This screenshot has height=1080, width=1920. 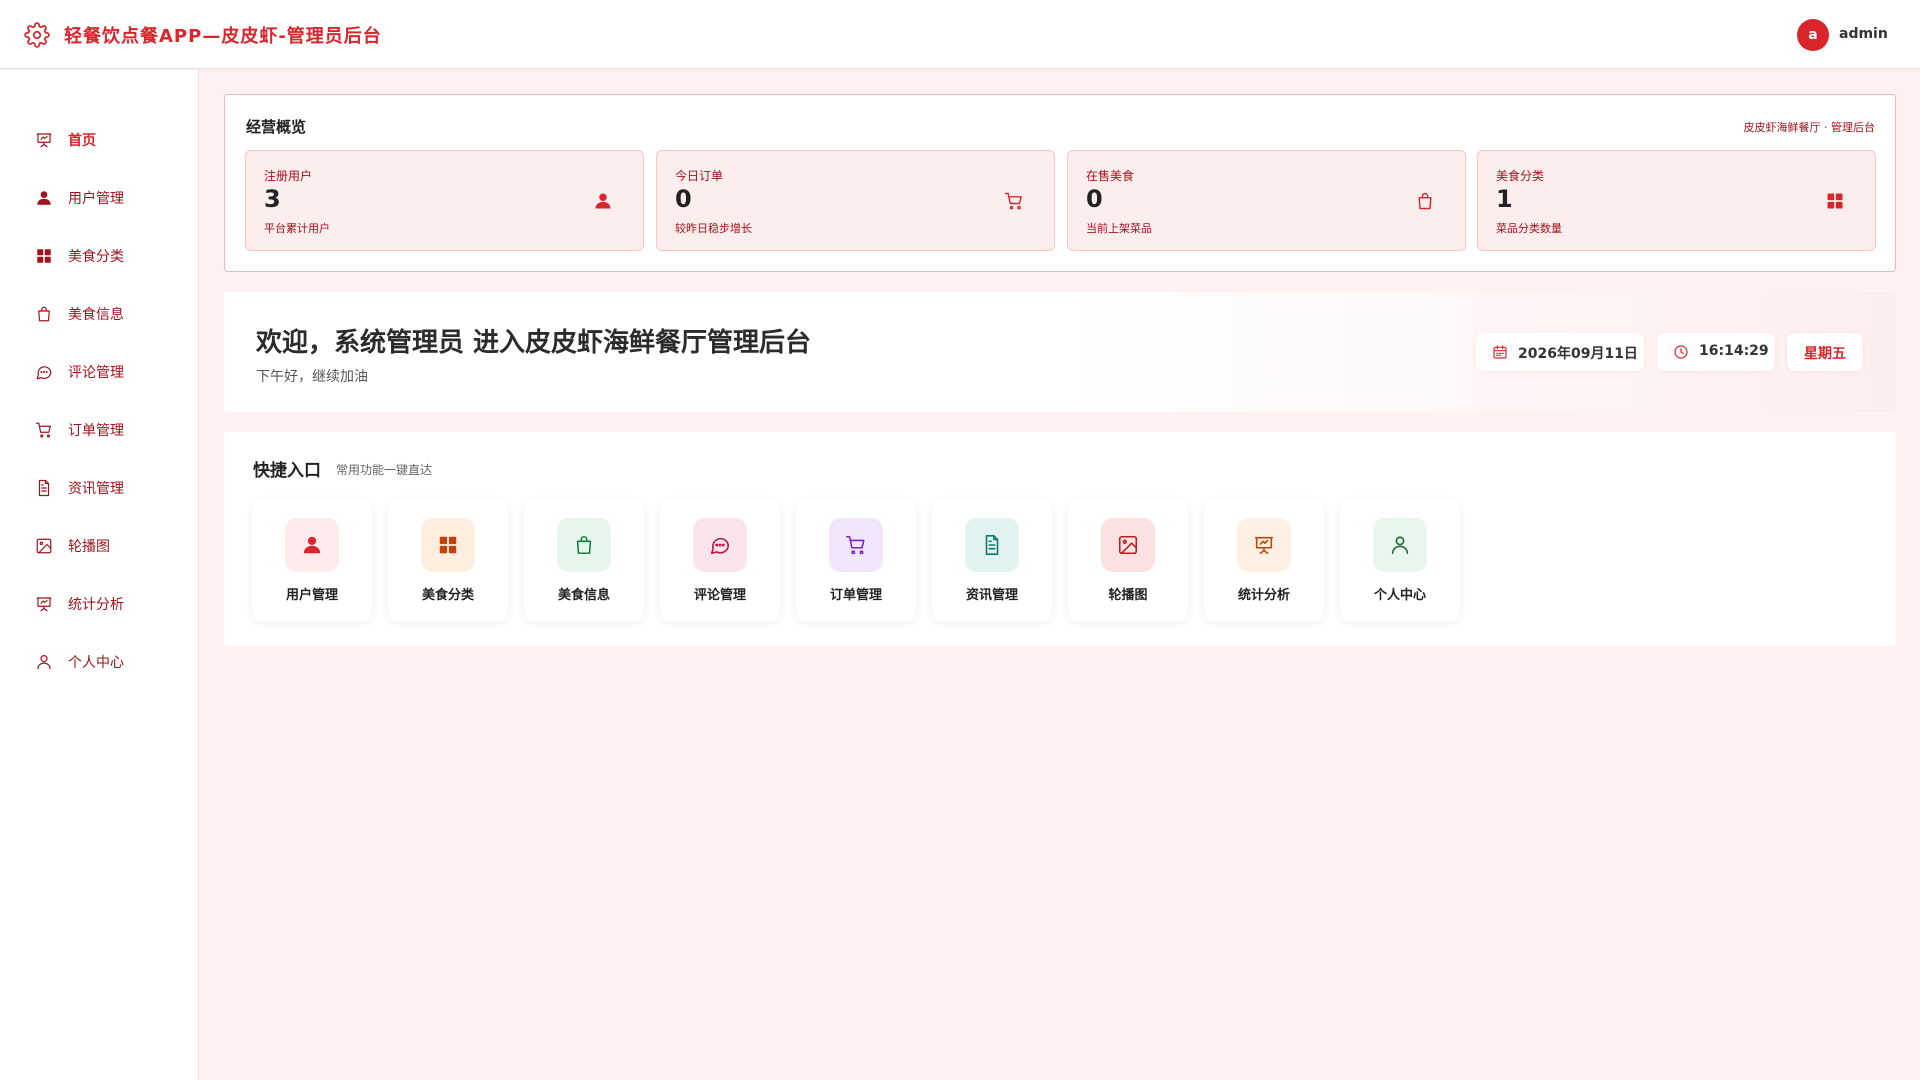 I want to click on chat-bubble-icon, so click(x=44, y=372).